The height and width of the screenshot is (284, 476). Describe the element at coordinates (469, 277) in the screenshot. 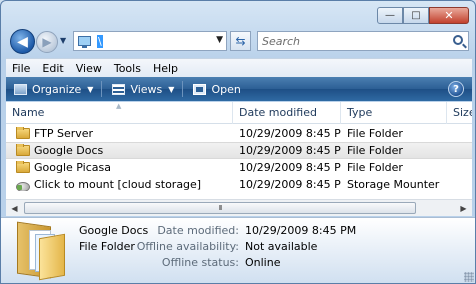

I see `resize-grip-icon` at that location.